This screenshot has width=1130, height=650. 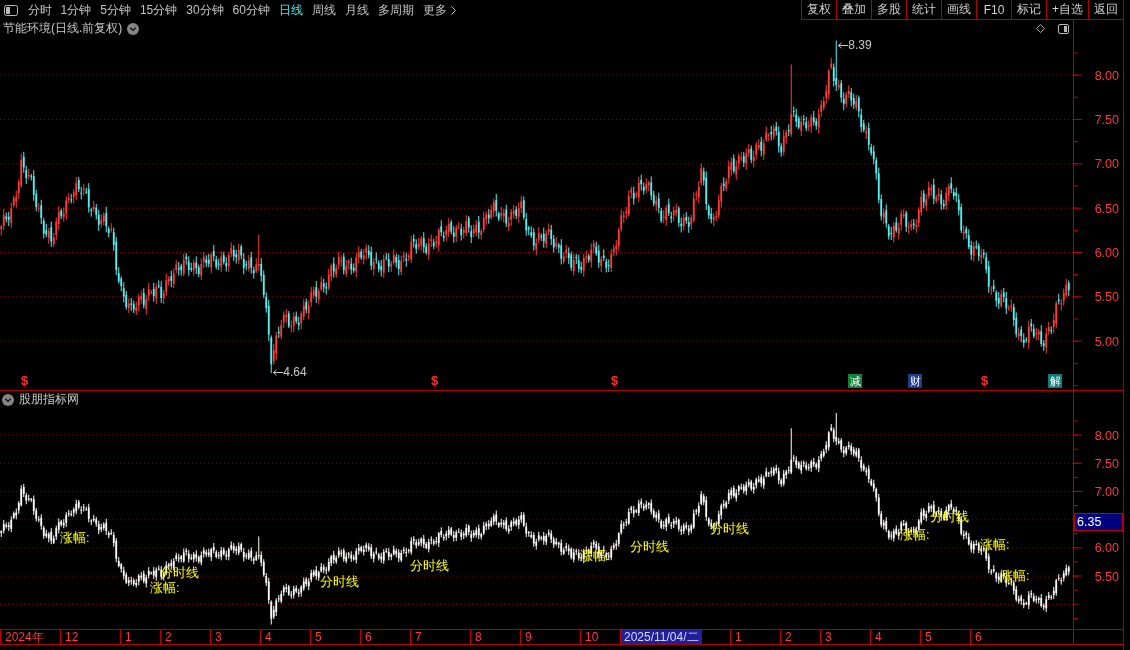 What do you see at coordinates (416, 637) in the screenshot?
I see `date-label: 7` at bounding box center [416, 637].